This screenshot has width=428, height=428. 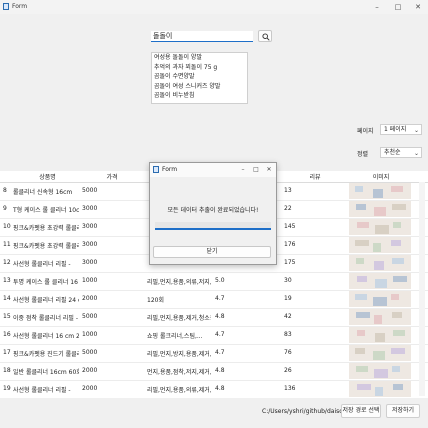 What do you see at coordinates (90, 334) in the screenshot?
I see `product-price: 1000` at bounding box center [90, 334].